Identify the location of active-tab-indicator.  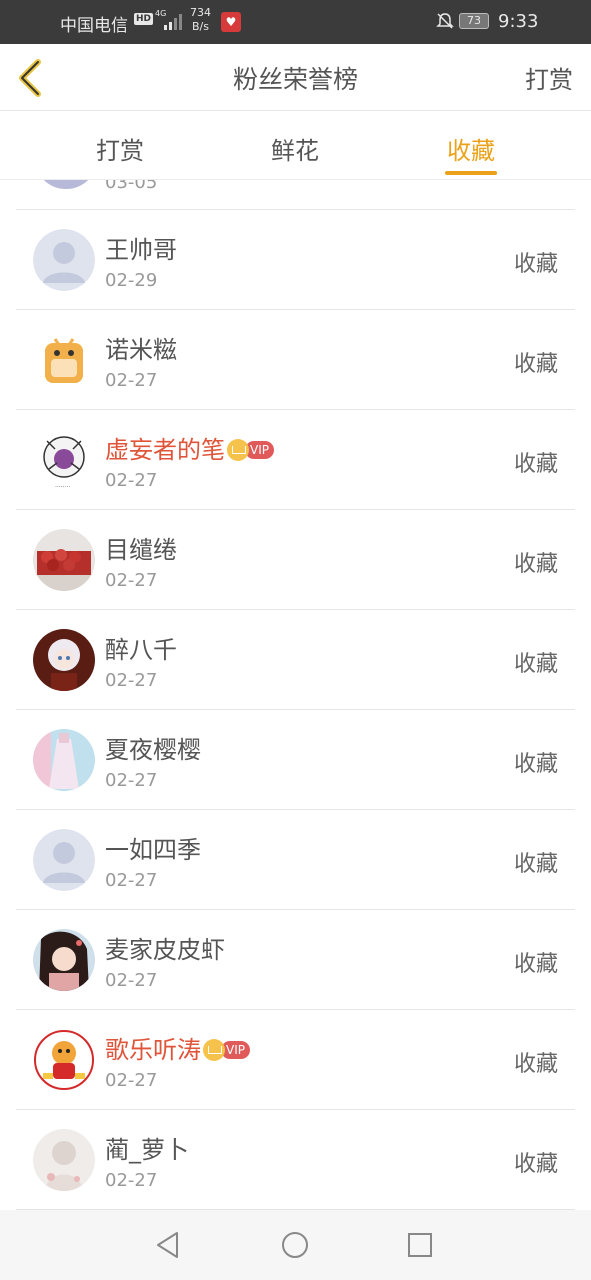
(471, 173).